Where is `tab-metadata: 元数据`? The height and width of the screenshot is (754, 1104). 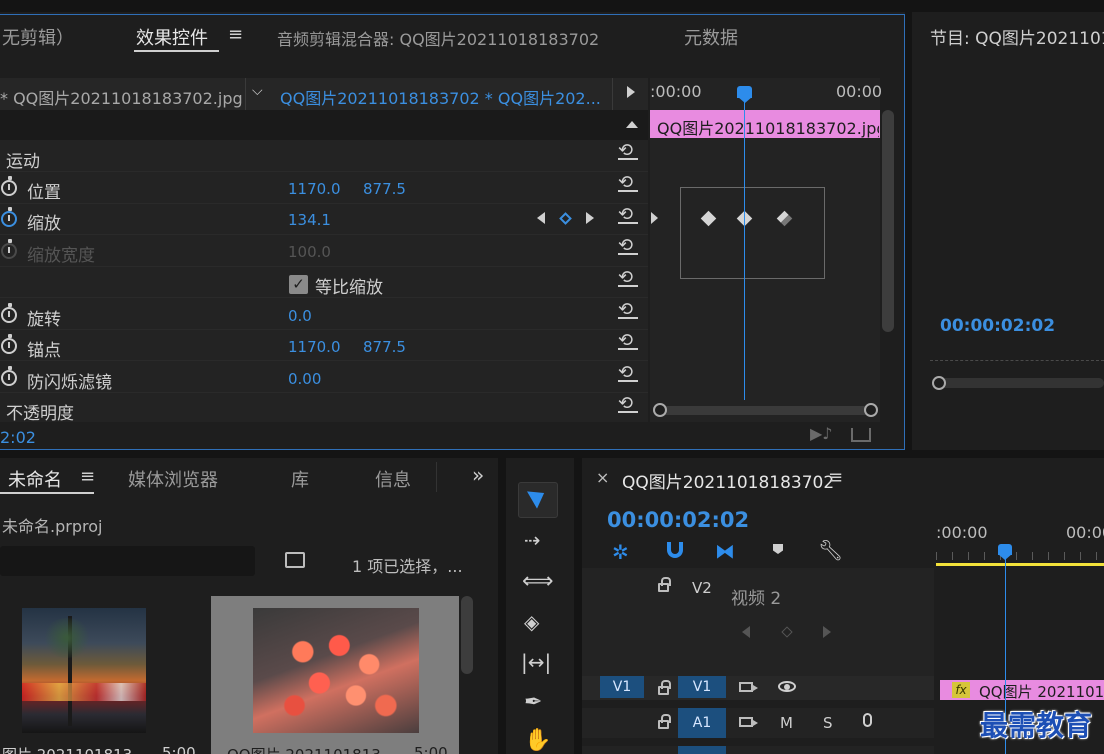 tab-metadata: 元数据 is located at coordinates (711, 37).